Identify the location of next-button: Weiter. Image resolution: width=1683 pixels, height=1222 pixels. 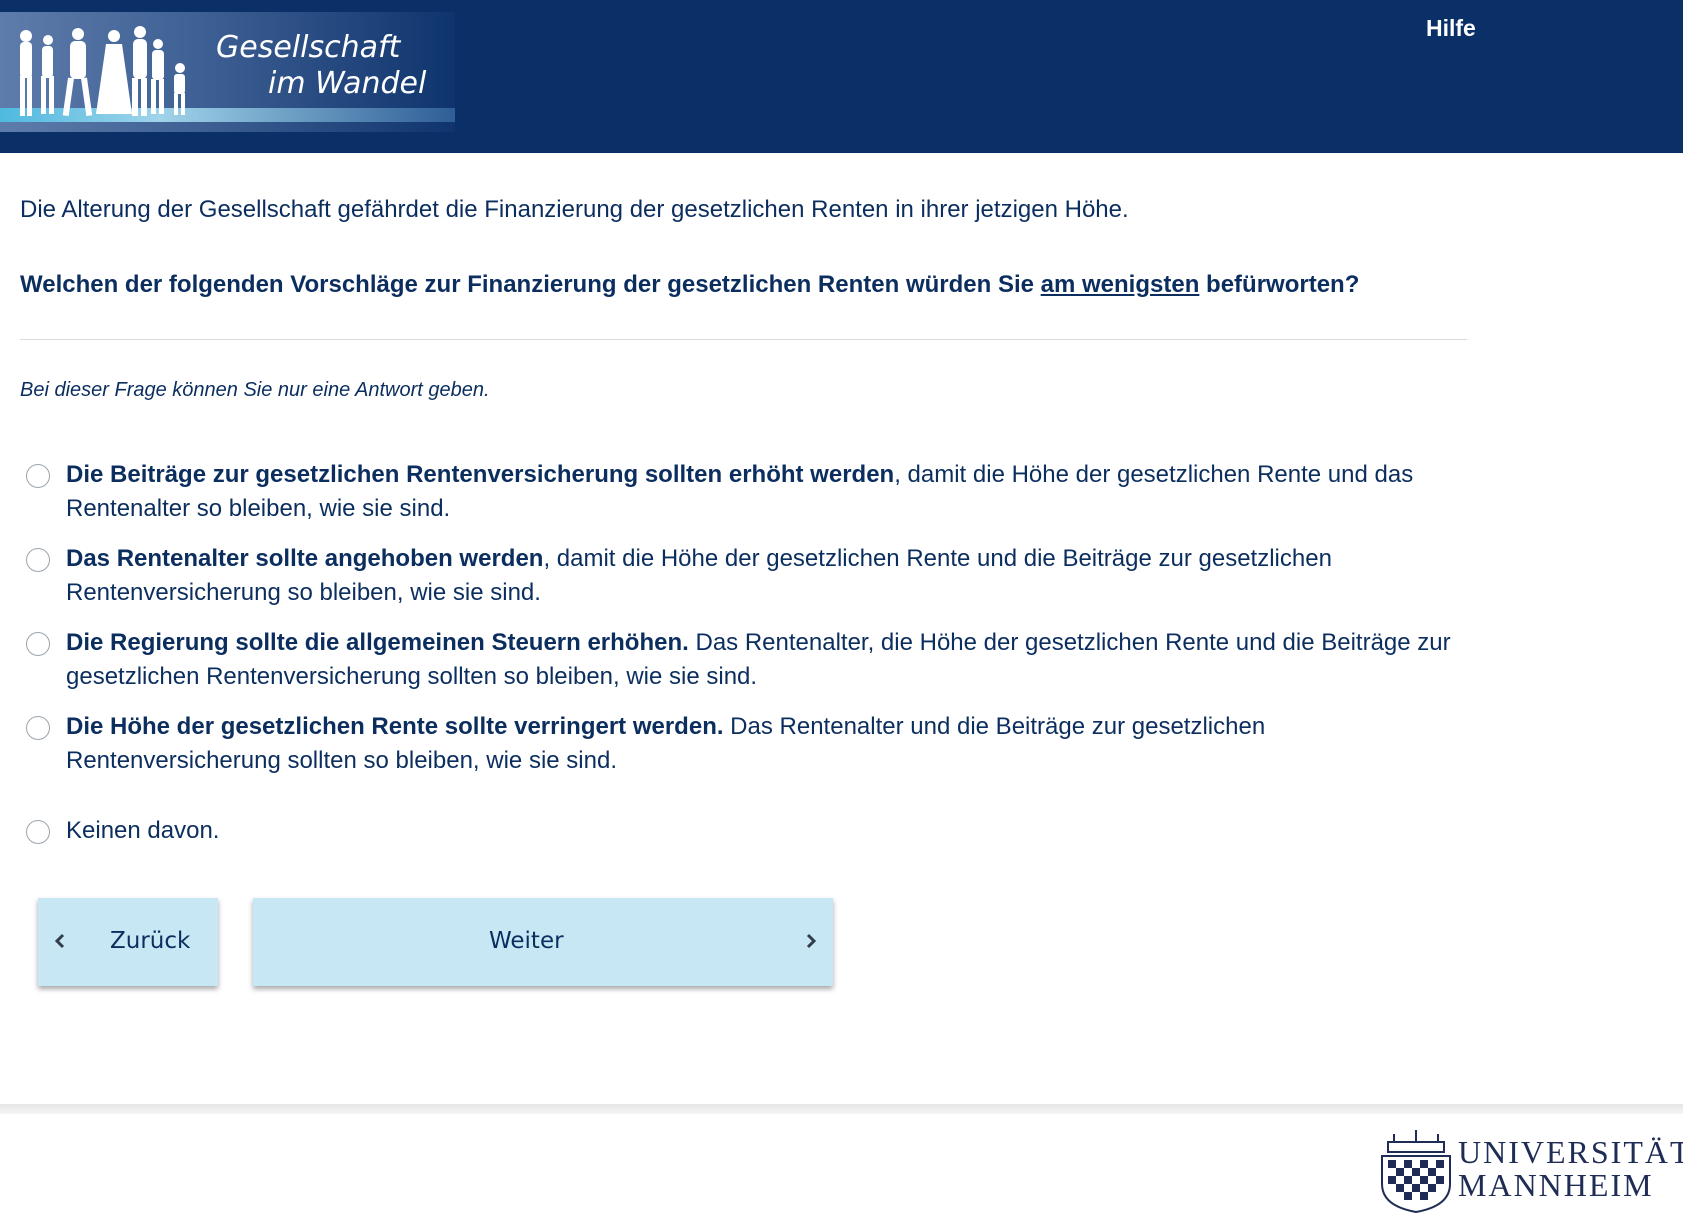
(543, 942).